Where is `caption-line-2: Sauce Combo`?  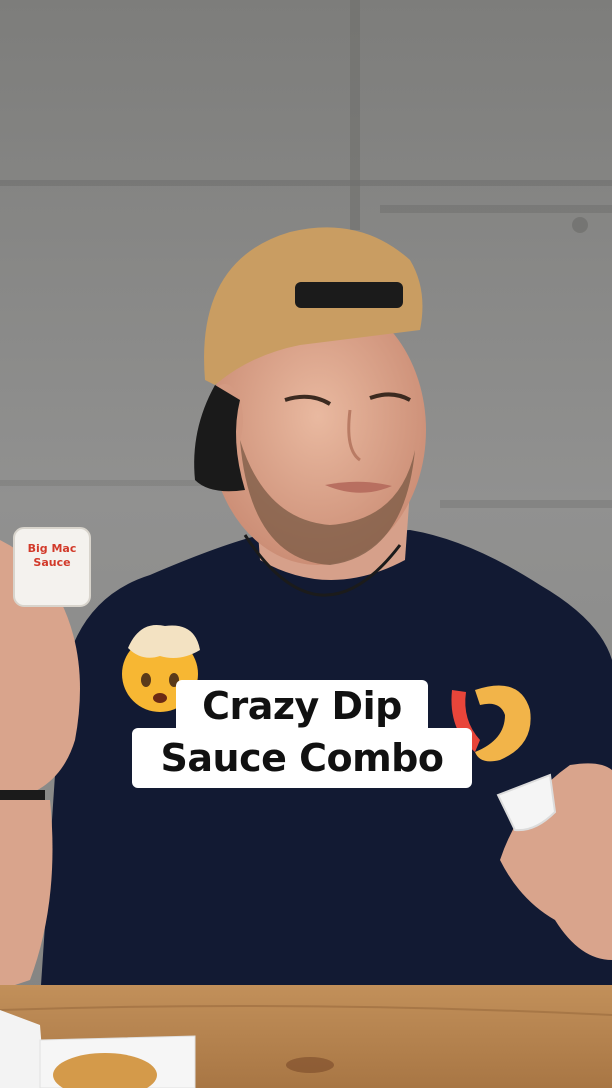 caption-line-2: Sauce Combo is located at coordinates (302, 758).